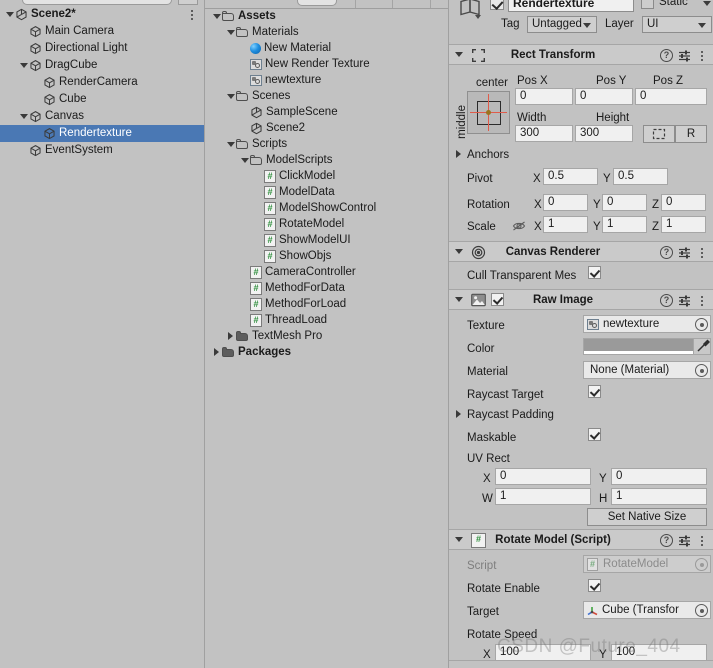 The image size is (713, 668). Describe the element at coordinates (497, 5) in the screenshot. I see `gameobject-enabled-checkbox` at that location.